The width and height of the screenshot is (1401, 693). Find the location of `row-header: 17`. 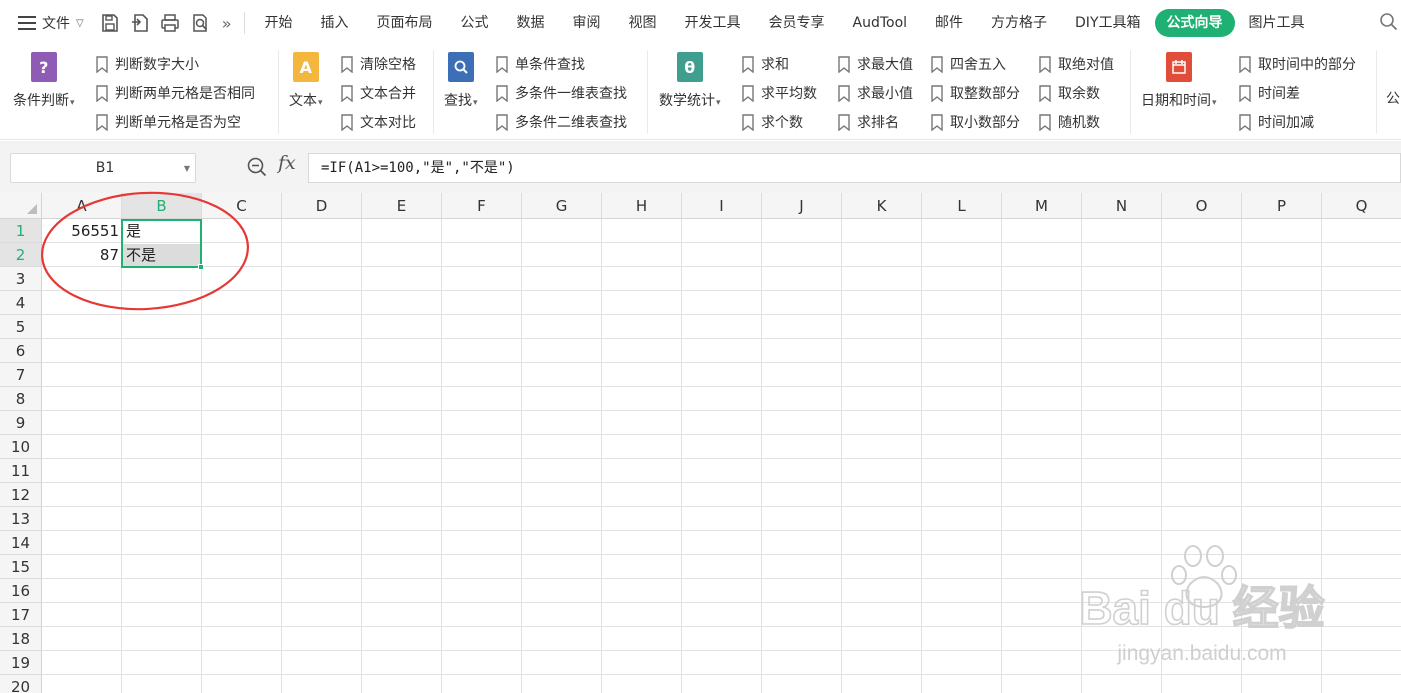

row-header: 17 is located at coordinates (21, 615).